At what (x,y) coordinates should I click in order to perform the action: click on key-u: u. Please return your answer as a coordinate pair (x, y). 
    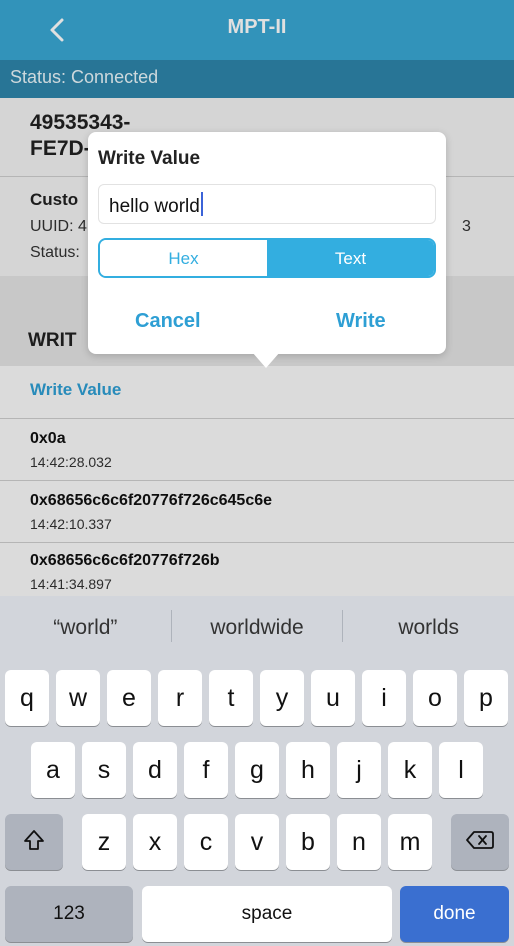
    Looking at the image, I should click on (333, 698).